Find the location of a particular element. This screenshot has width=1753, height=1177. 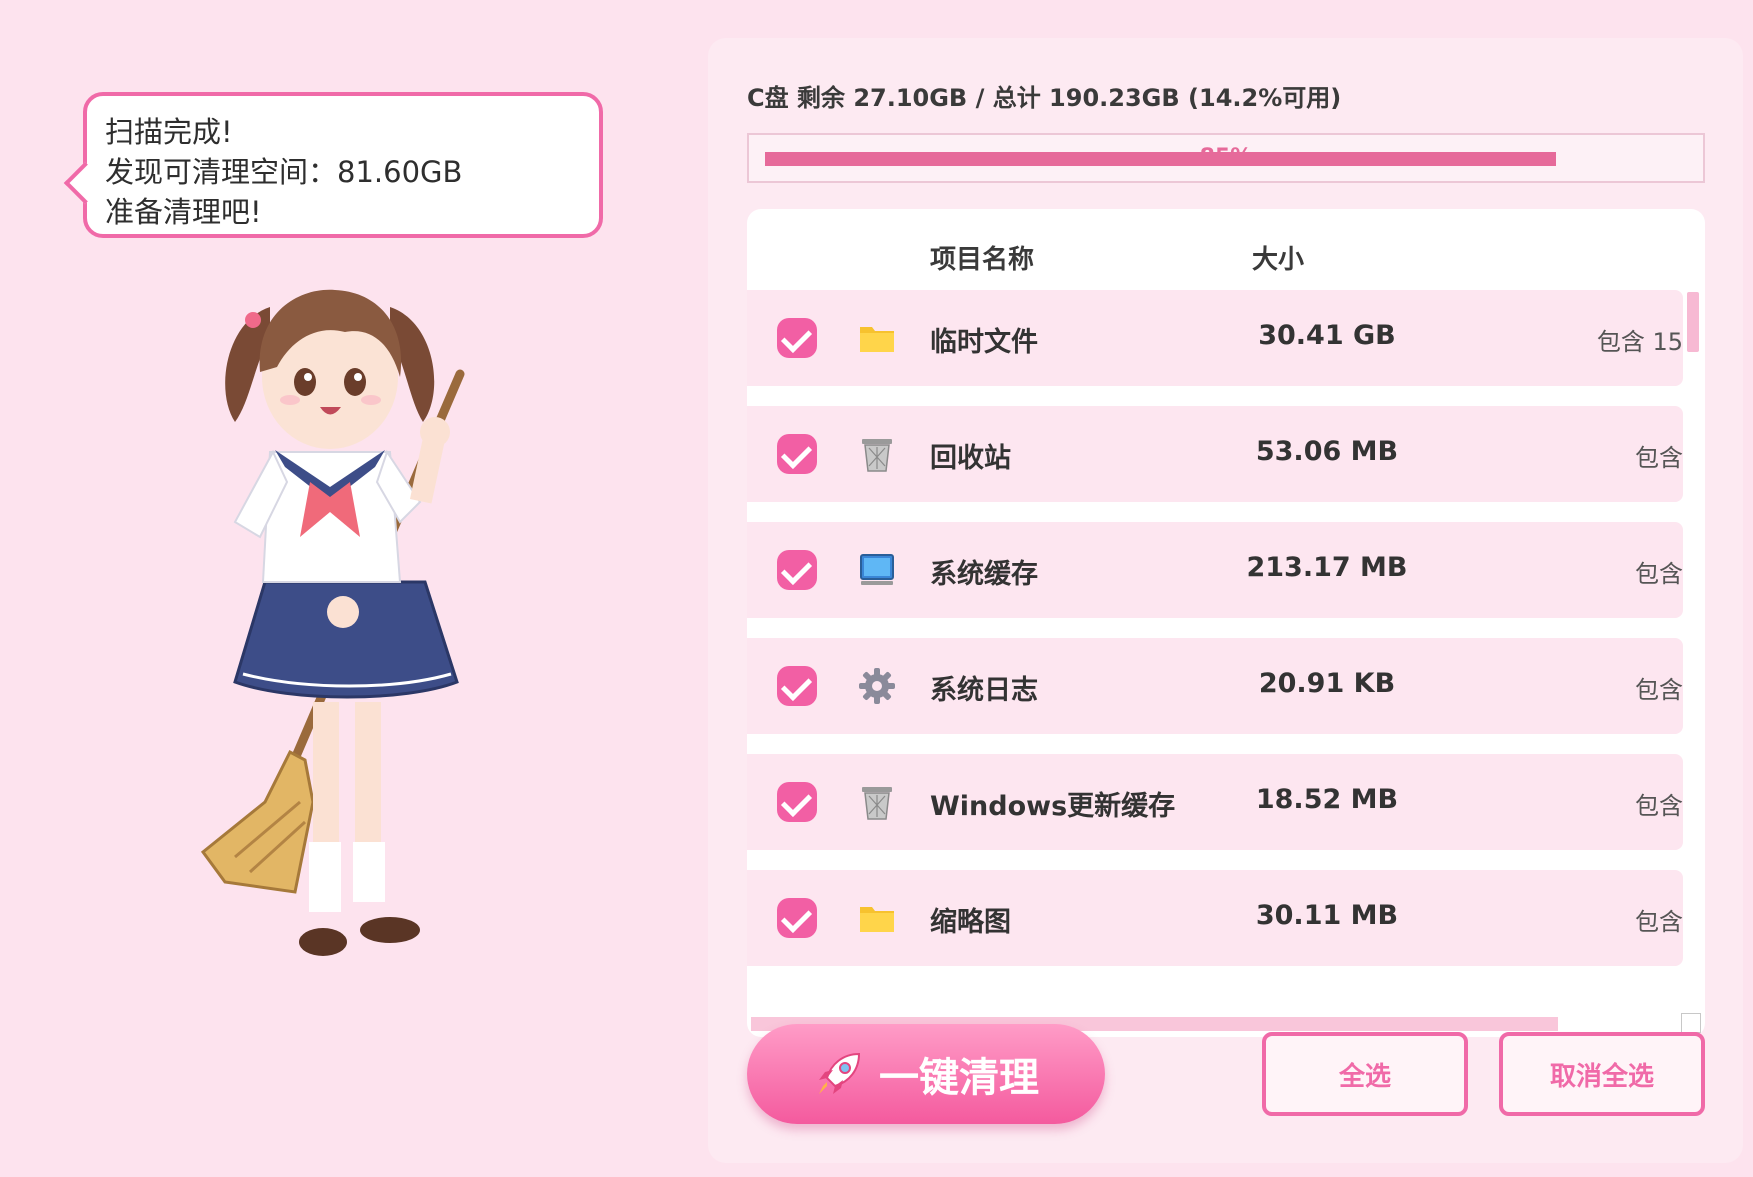

gear-icon is located at coordinates (877, 686).